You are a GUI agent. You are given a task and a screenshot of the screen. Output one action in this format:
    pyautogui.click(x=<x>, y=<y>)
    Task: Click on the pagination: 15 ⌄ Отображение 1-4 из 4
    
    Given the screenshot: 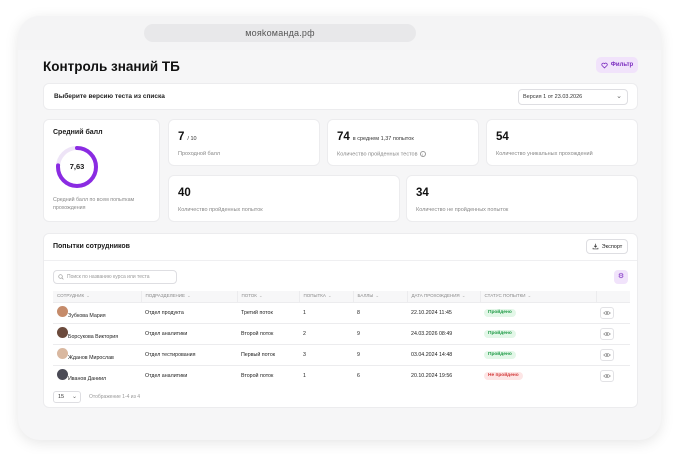 What is the action you would take?
    pyautogui.click(x=96, y=397)
    